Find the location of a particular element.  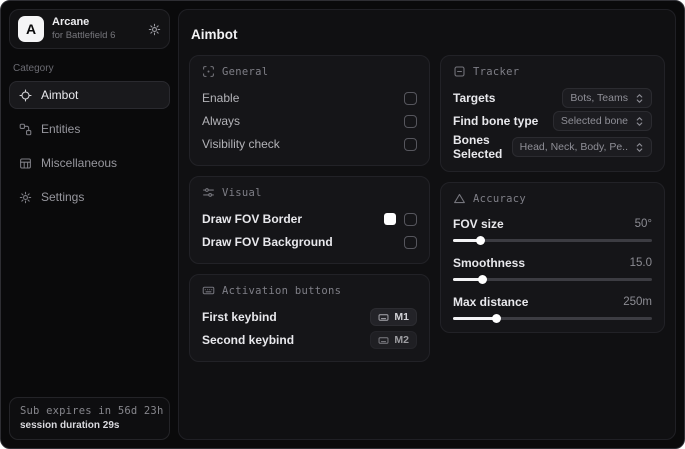

enable-checkbox is located at coordinates (410, 98).